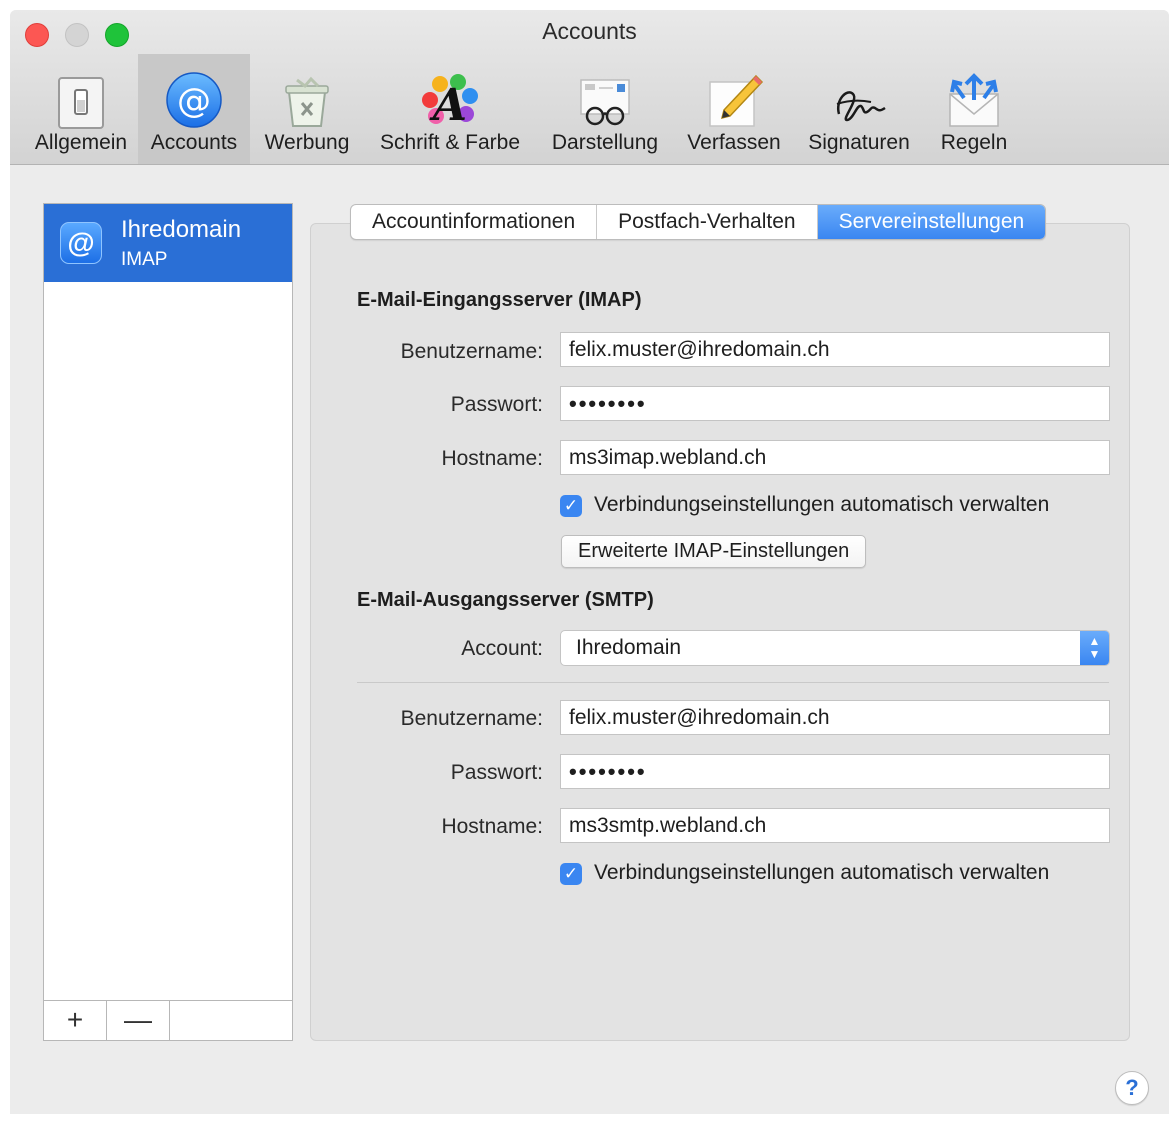 Image resolution: width=1169 pixels, height=1124 pixels. What do you see at coordinates (448, 105) in the screenshot?
I see `svg-text: A` at bounding box center [448, 105].